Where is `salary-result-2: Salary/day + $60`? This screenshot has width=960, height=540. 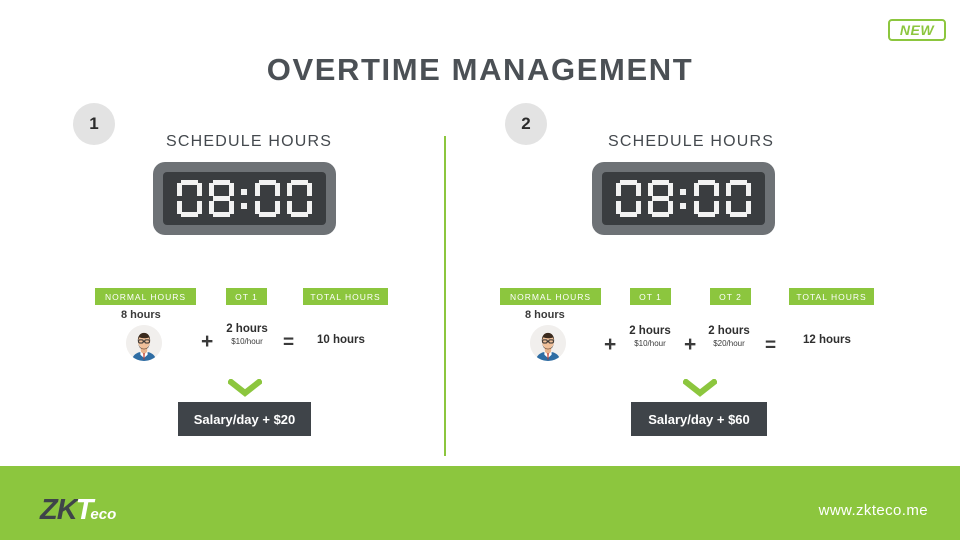
salary-result-2: Salary/day + $60 is located at coordinates (699, 419).